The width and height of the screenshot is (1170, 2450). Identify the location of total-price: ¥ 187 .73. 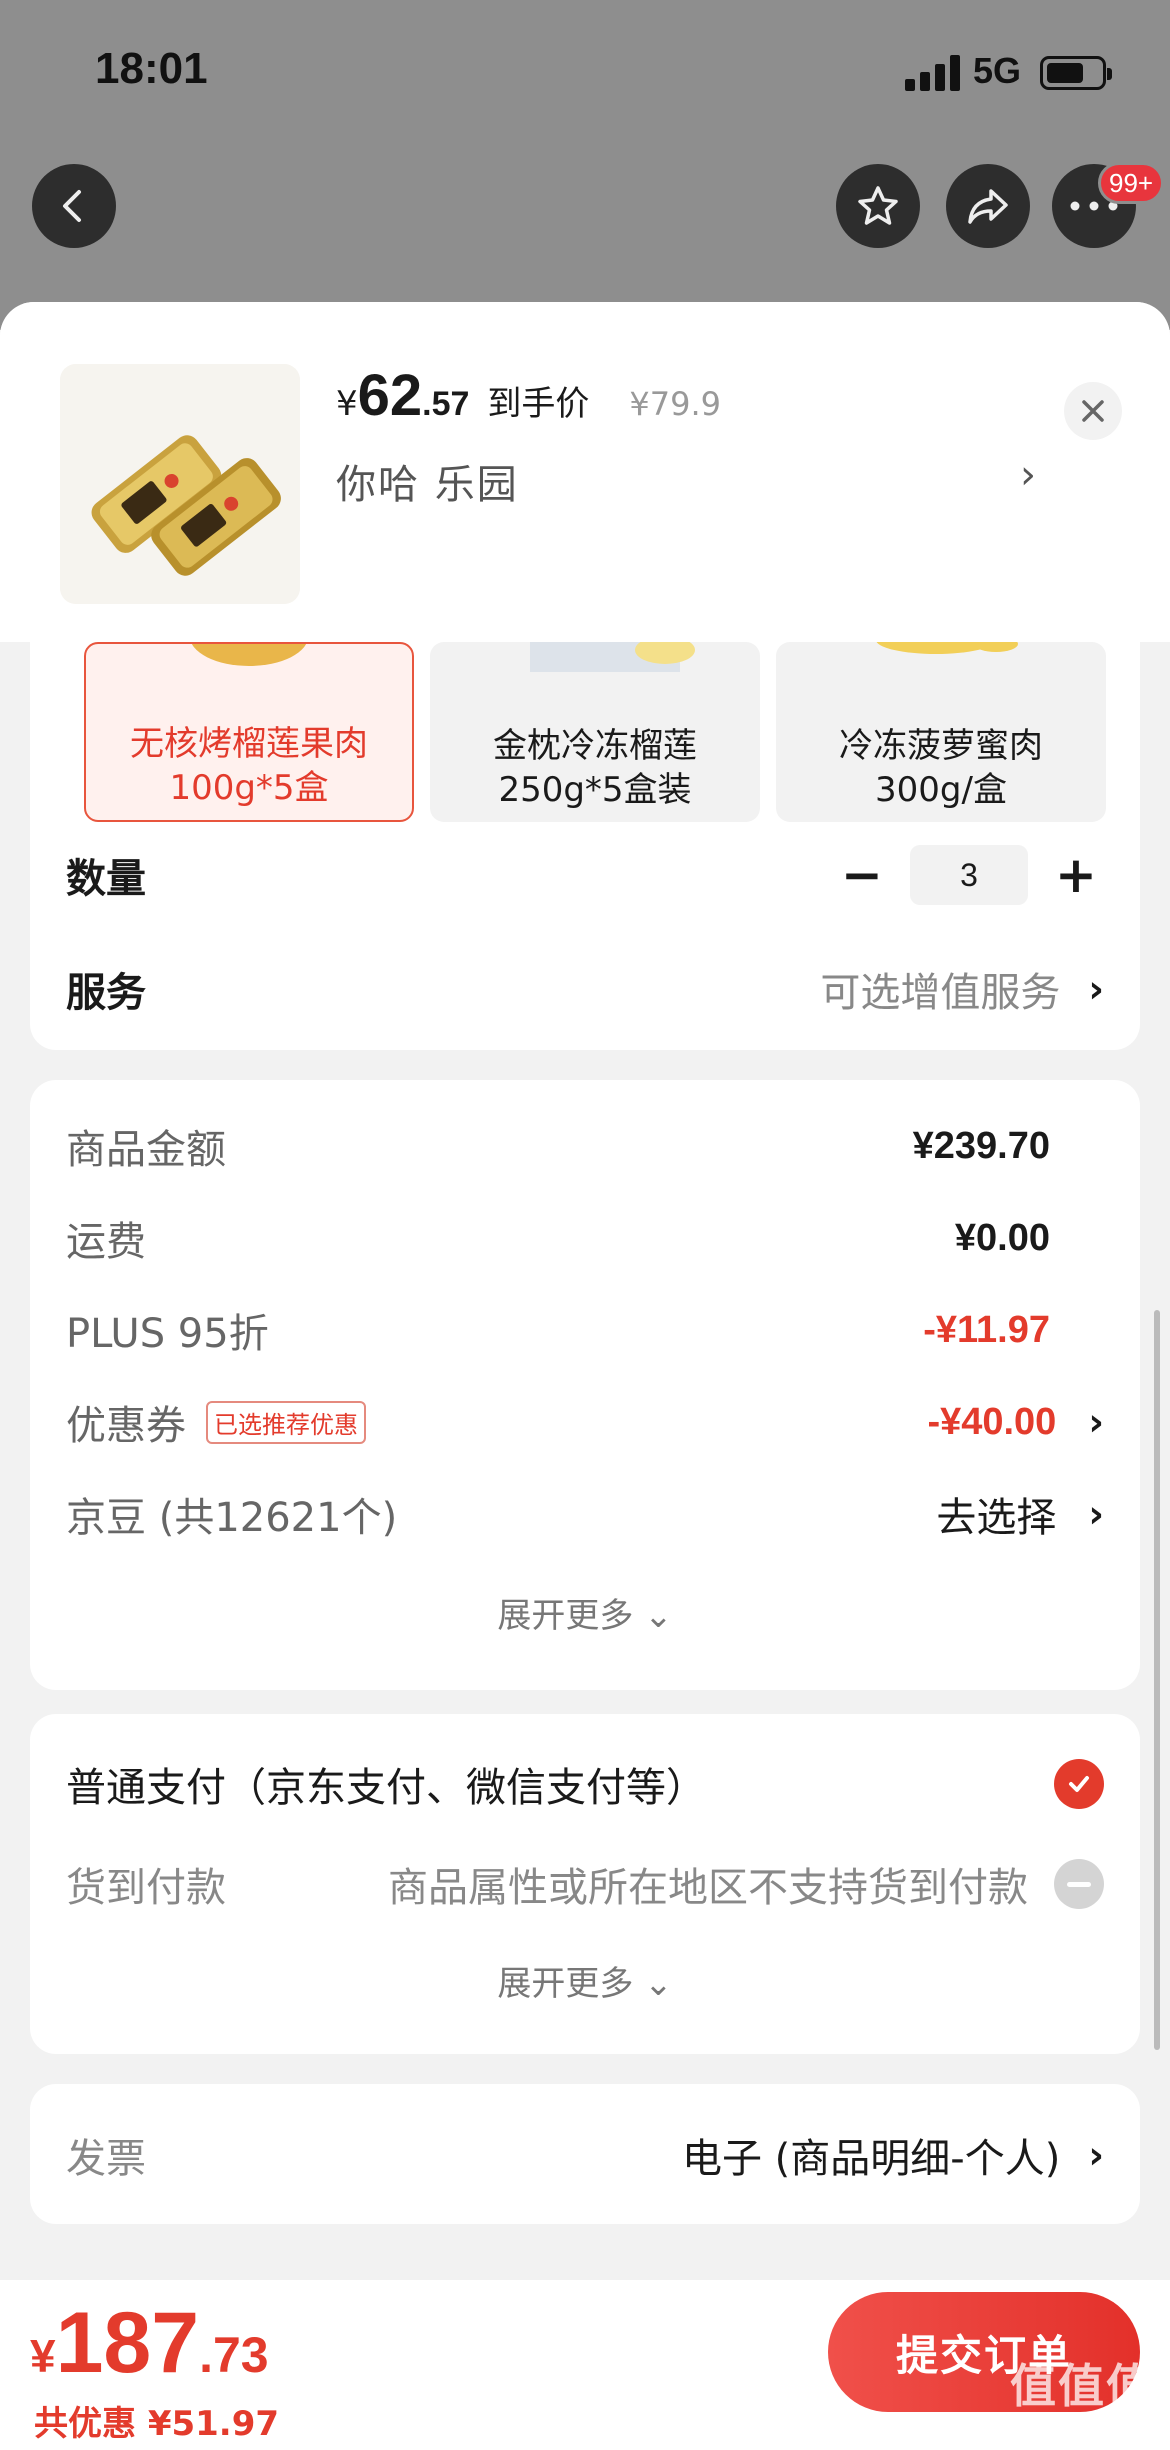
(149, 2343).